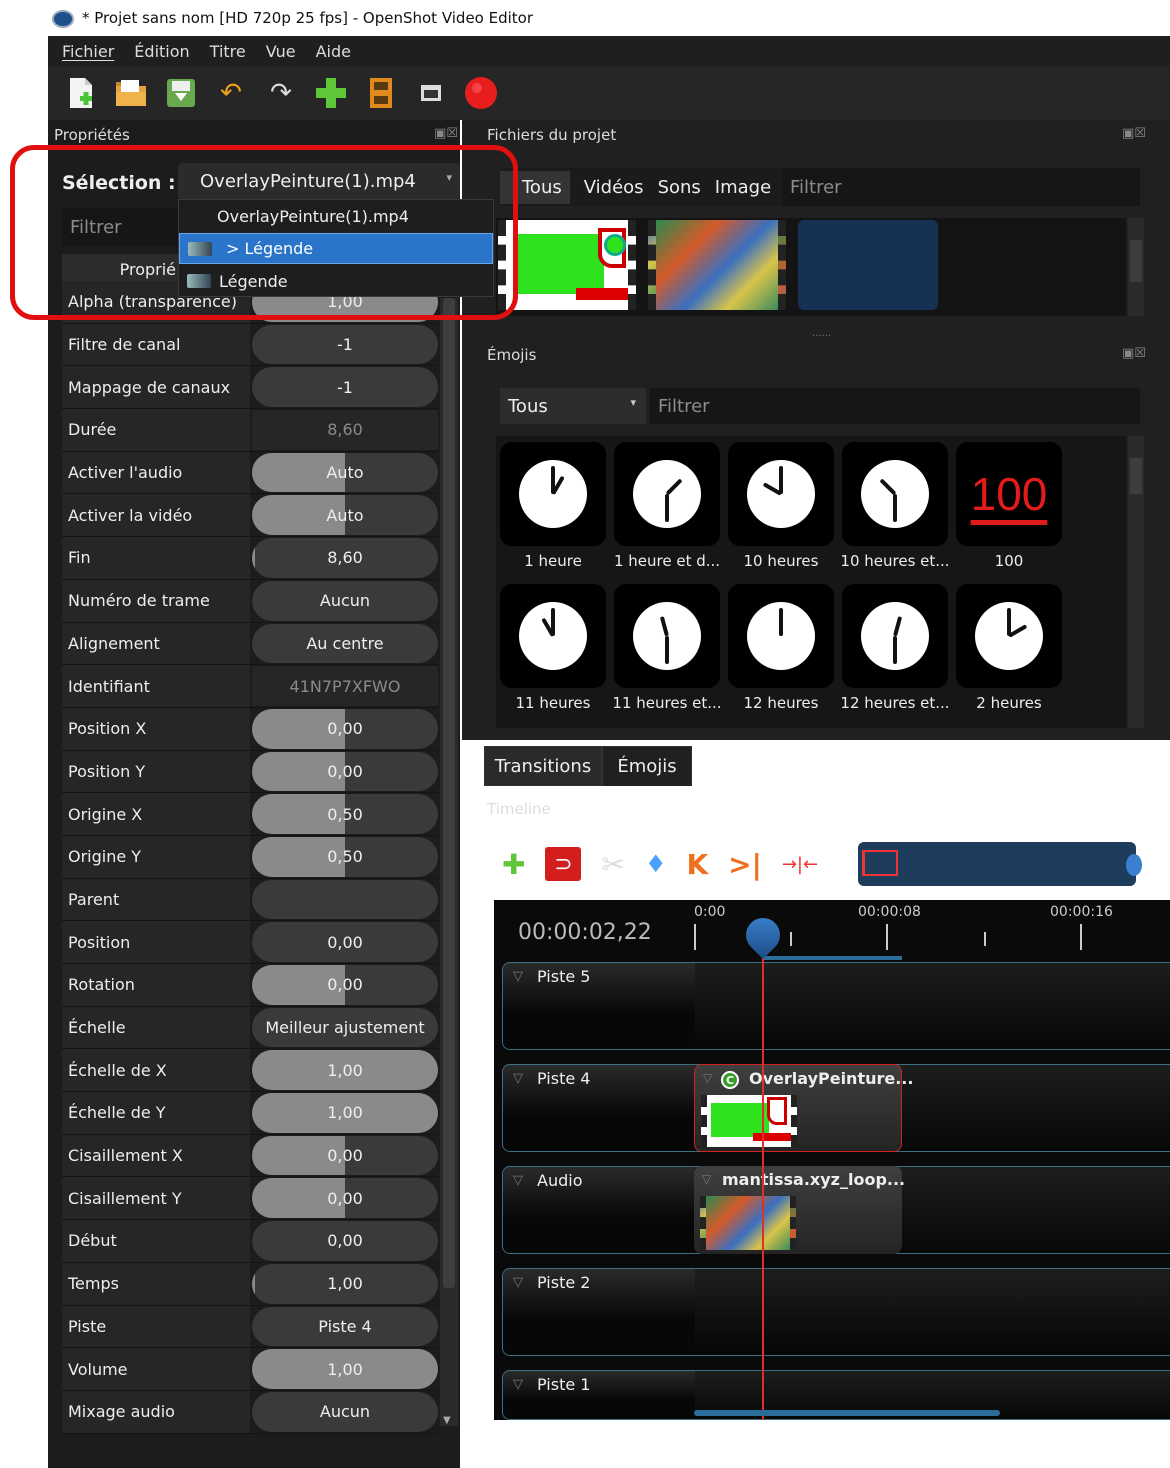  Describe the element at coordinates (161, 51) in the screenshot. I see `menu-edition: Édition` at that location.